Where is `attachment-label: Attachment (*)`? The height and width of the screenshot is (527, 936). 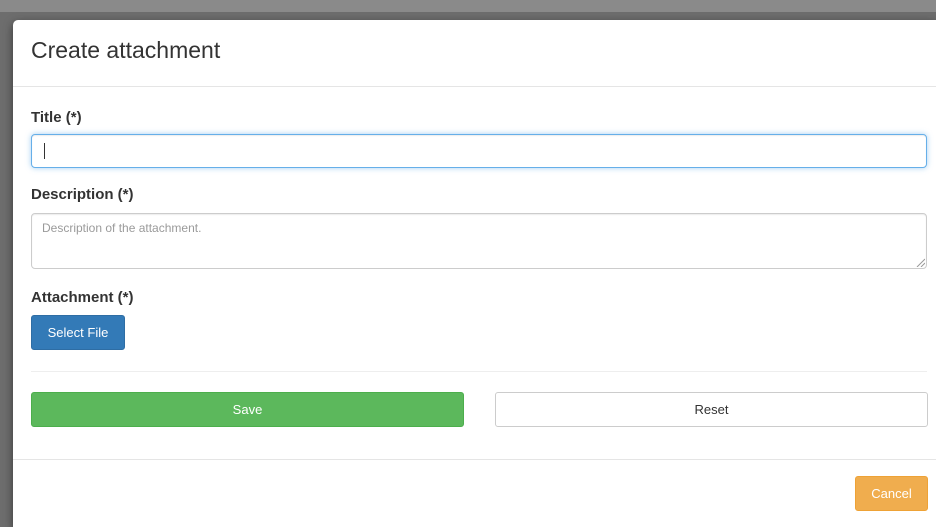
attachment-label: Attachment (*) is located at coordinates (82, 297).